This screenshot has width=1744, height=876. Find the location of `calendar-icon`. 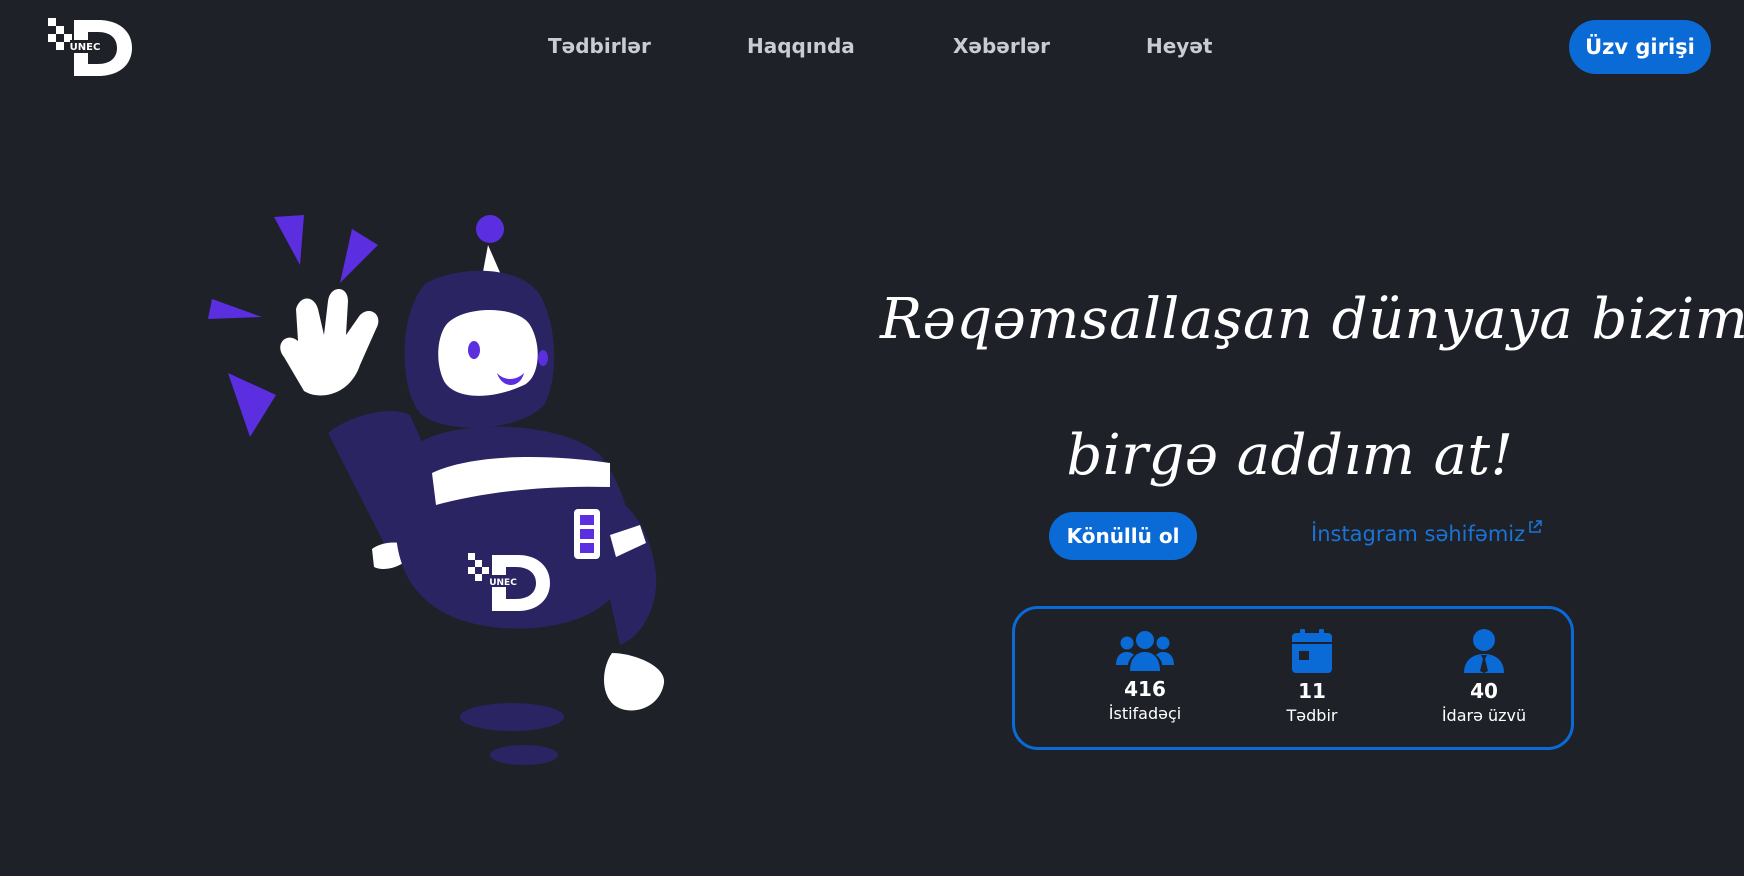

calendar-icon is located at coordinates (1312, 651).